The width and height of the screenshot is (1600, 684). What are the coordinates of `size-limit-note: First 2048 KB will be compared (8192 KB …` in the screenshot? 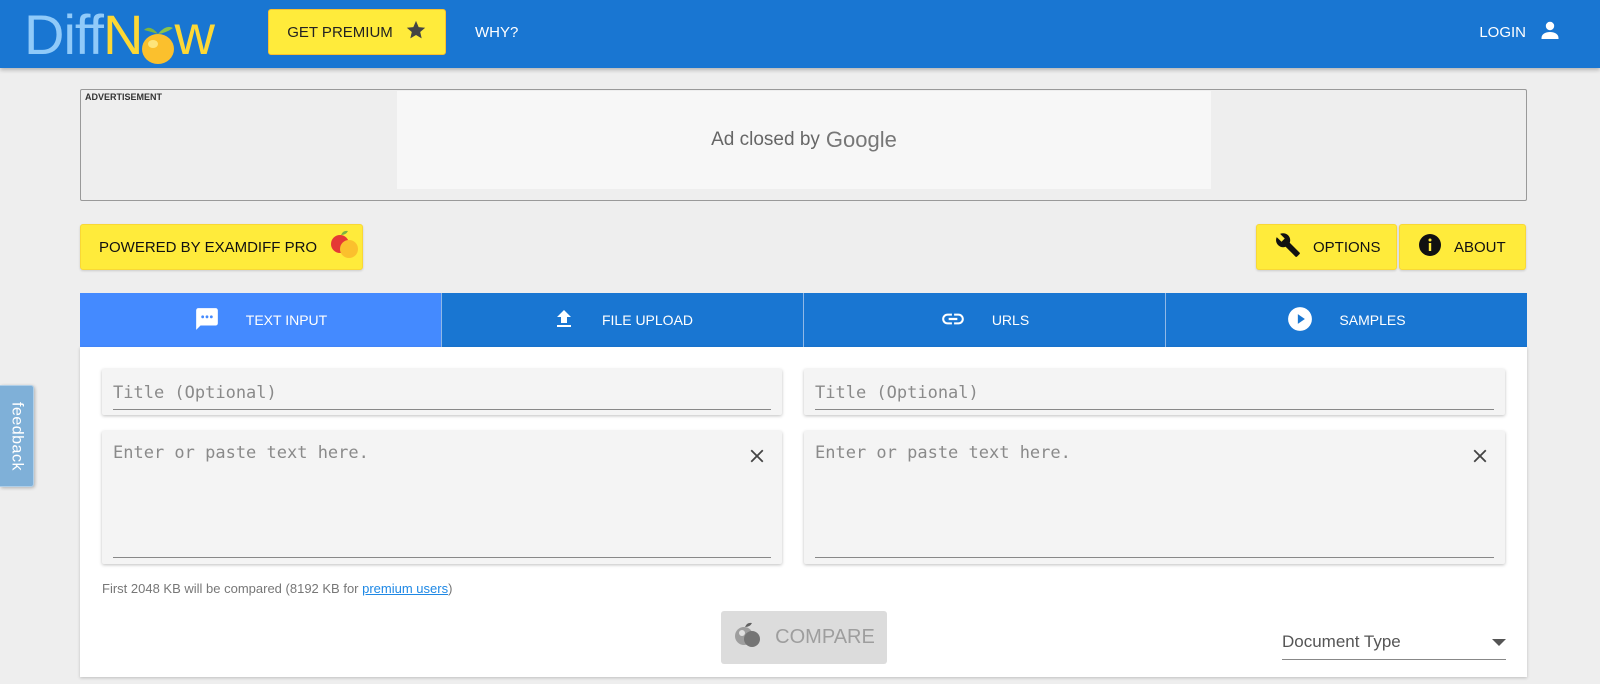 It's located at (277, 588).